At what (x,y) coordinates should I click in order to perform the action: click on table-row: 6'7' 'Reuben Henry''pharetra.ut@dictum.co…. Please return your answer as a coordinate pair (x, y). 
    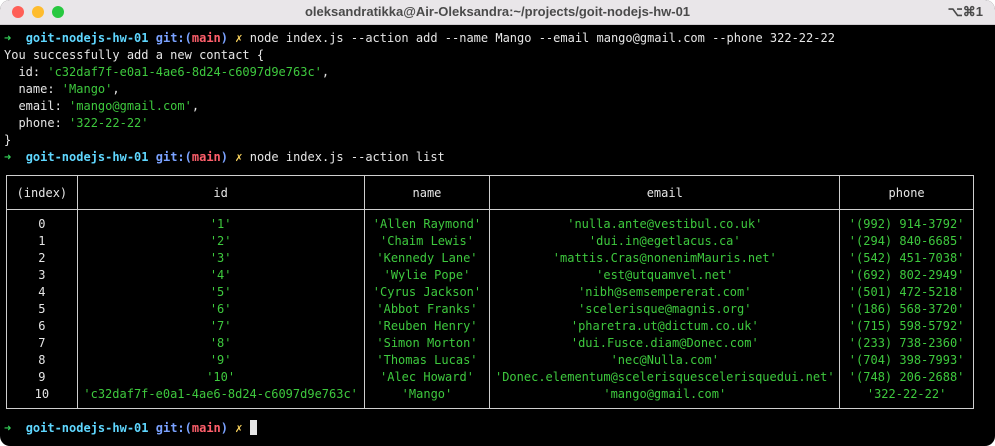
    Looking at the image, I should click on (490, 326).